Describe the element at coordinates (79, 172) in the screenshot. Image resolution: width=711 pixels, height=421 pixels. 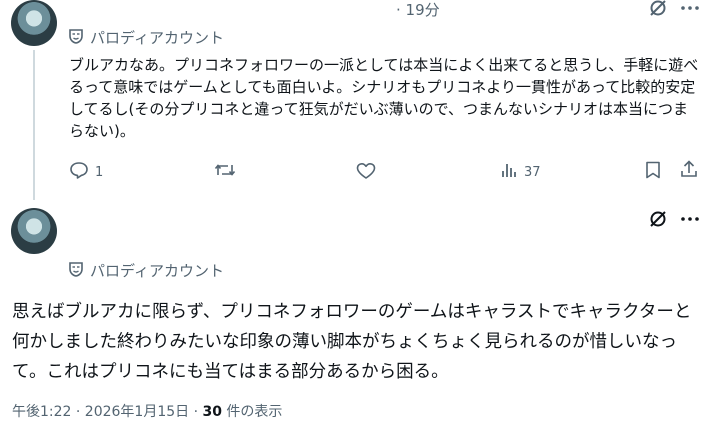
I see `reply-icon` at that location.